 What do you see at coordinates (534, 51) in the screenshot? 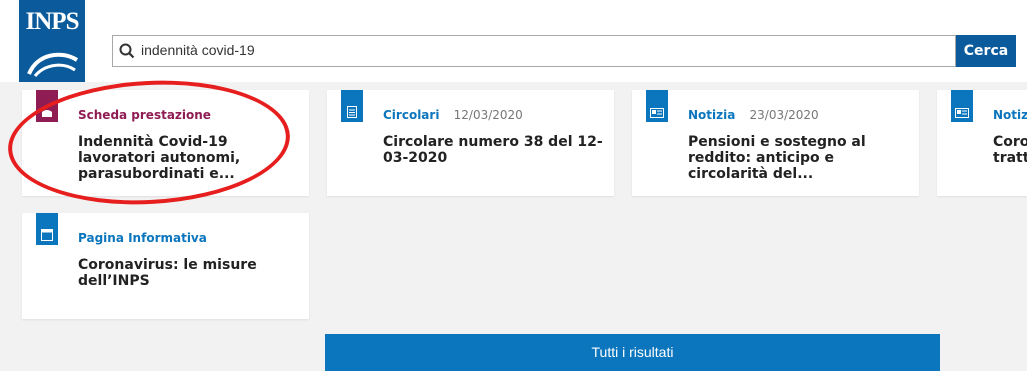
I see `search-input: indennità covid-19` at bounding box center [534, 51].